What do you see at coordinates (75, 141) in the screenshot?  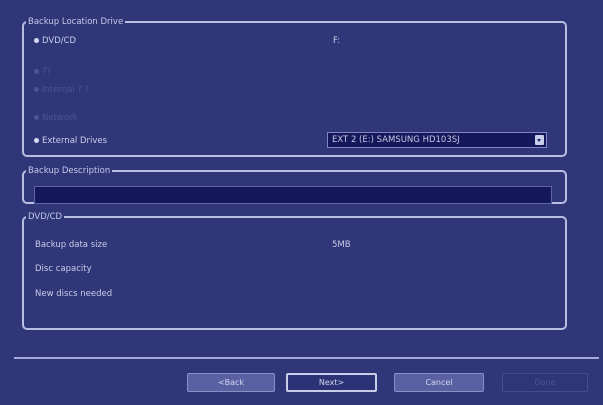 I see `radio-external-drives-label: External Drives` at bounding box center [75, 141].